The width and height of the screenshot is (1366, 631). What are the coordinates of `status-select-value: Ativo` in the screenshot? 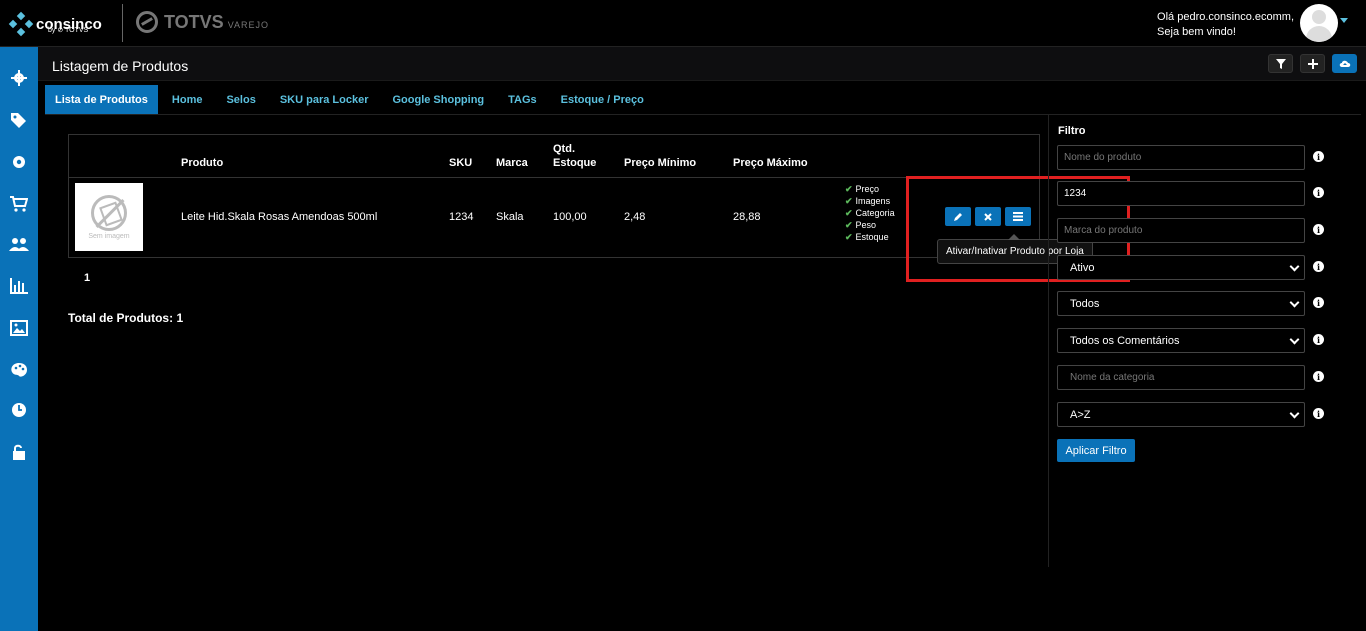 It's located at (1082, 267).